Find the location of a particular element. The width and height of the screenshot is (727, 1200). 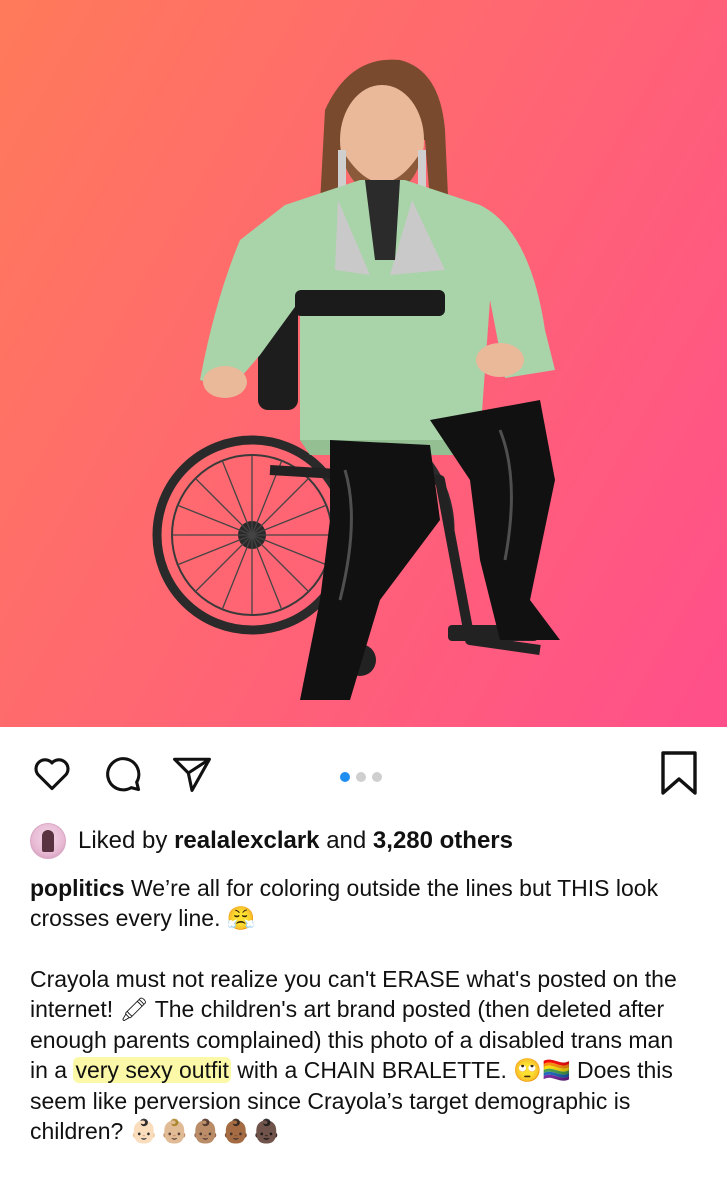

post-action-bar is located at coordinates (363, 773).